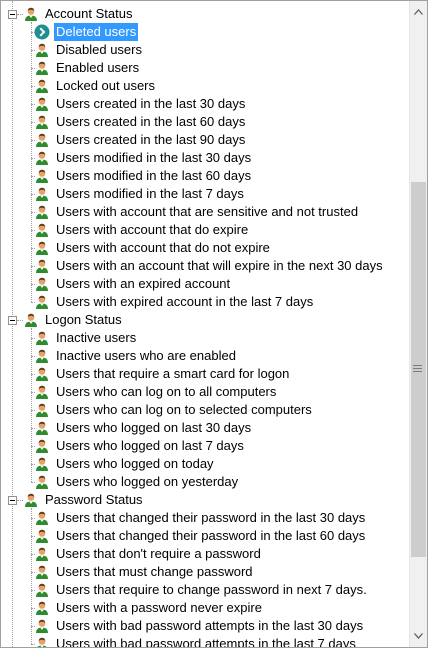 The height and width of the screenshot is (648, 428). Describe the element at coordinates (151, 121) in the screenshot. I see `item-label: Users created in the last 60 days` at that location.